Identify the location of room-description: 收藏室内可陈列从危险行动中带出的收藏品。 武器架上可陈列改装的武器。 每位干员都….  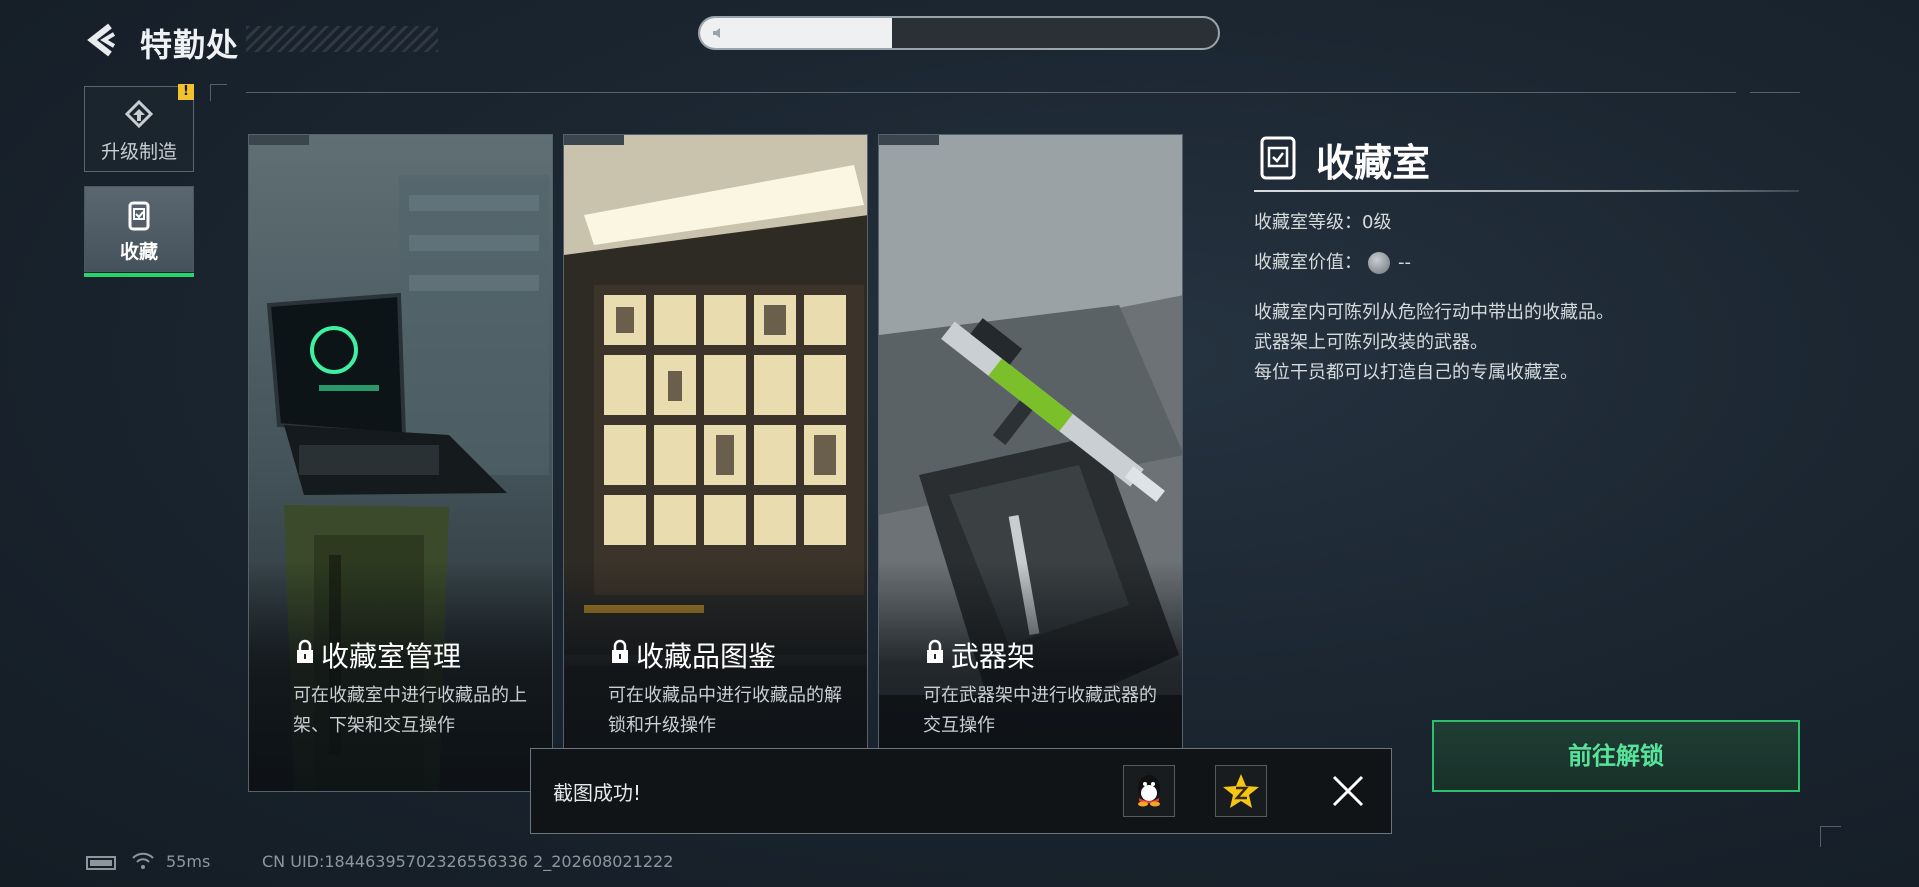
(1514, 343).